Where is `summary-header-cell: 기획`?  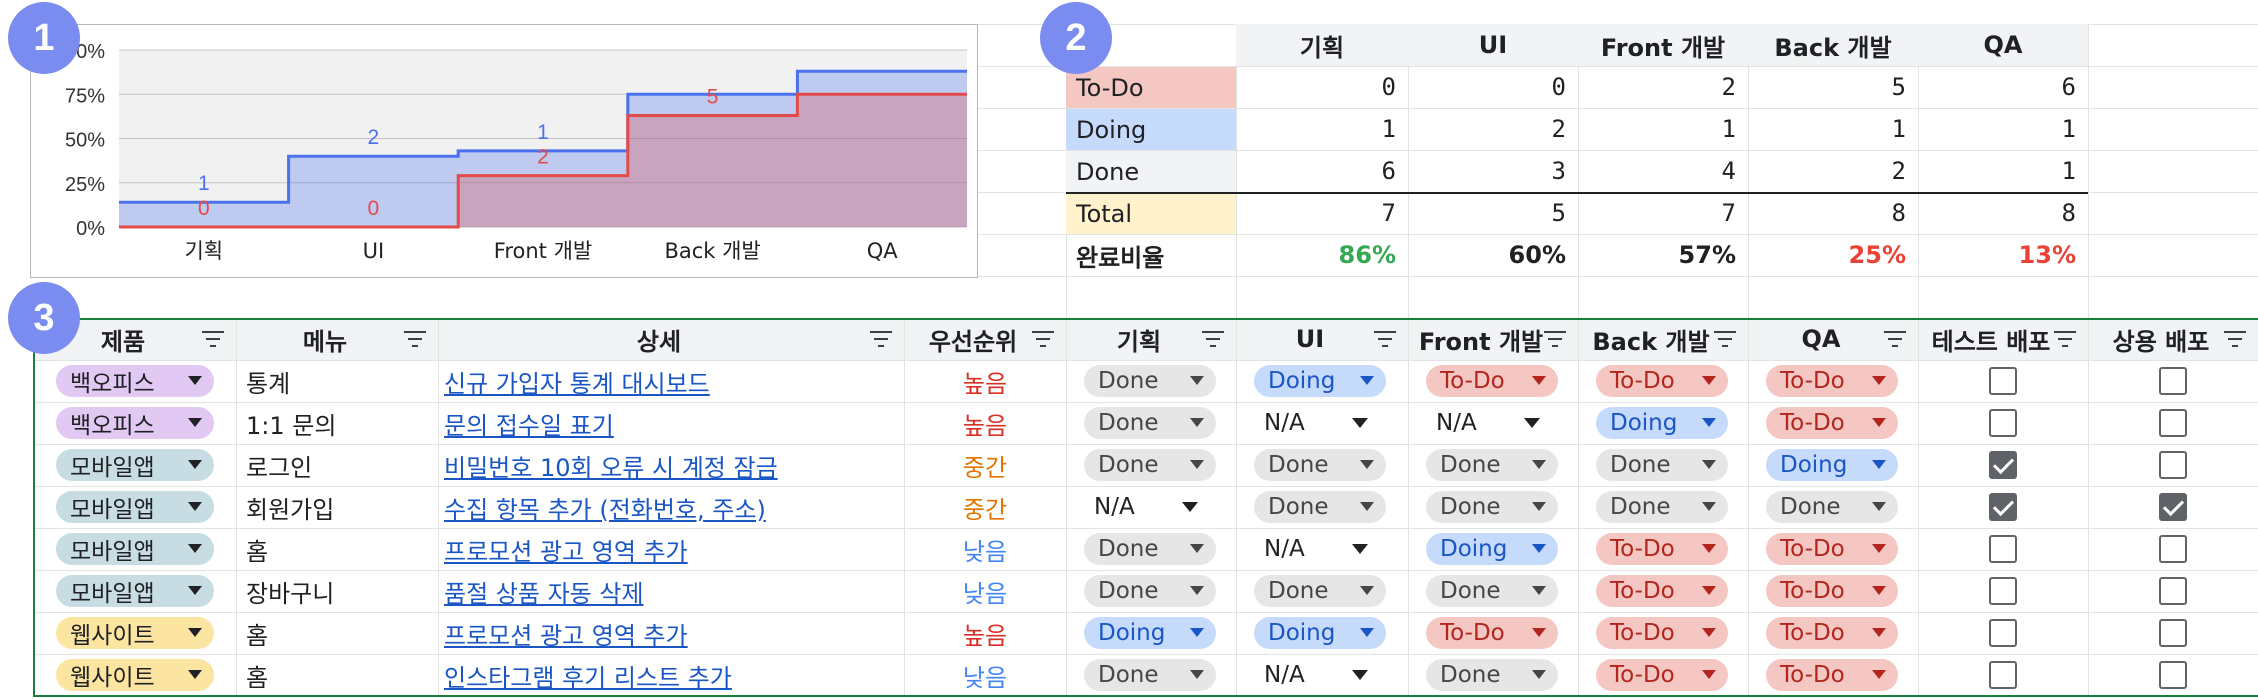 summary-header-cell: 기획 is located at coordinates (1322, 45).